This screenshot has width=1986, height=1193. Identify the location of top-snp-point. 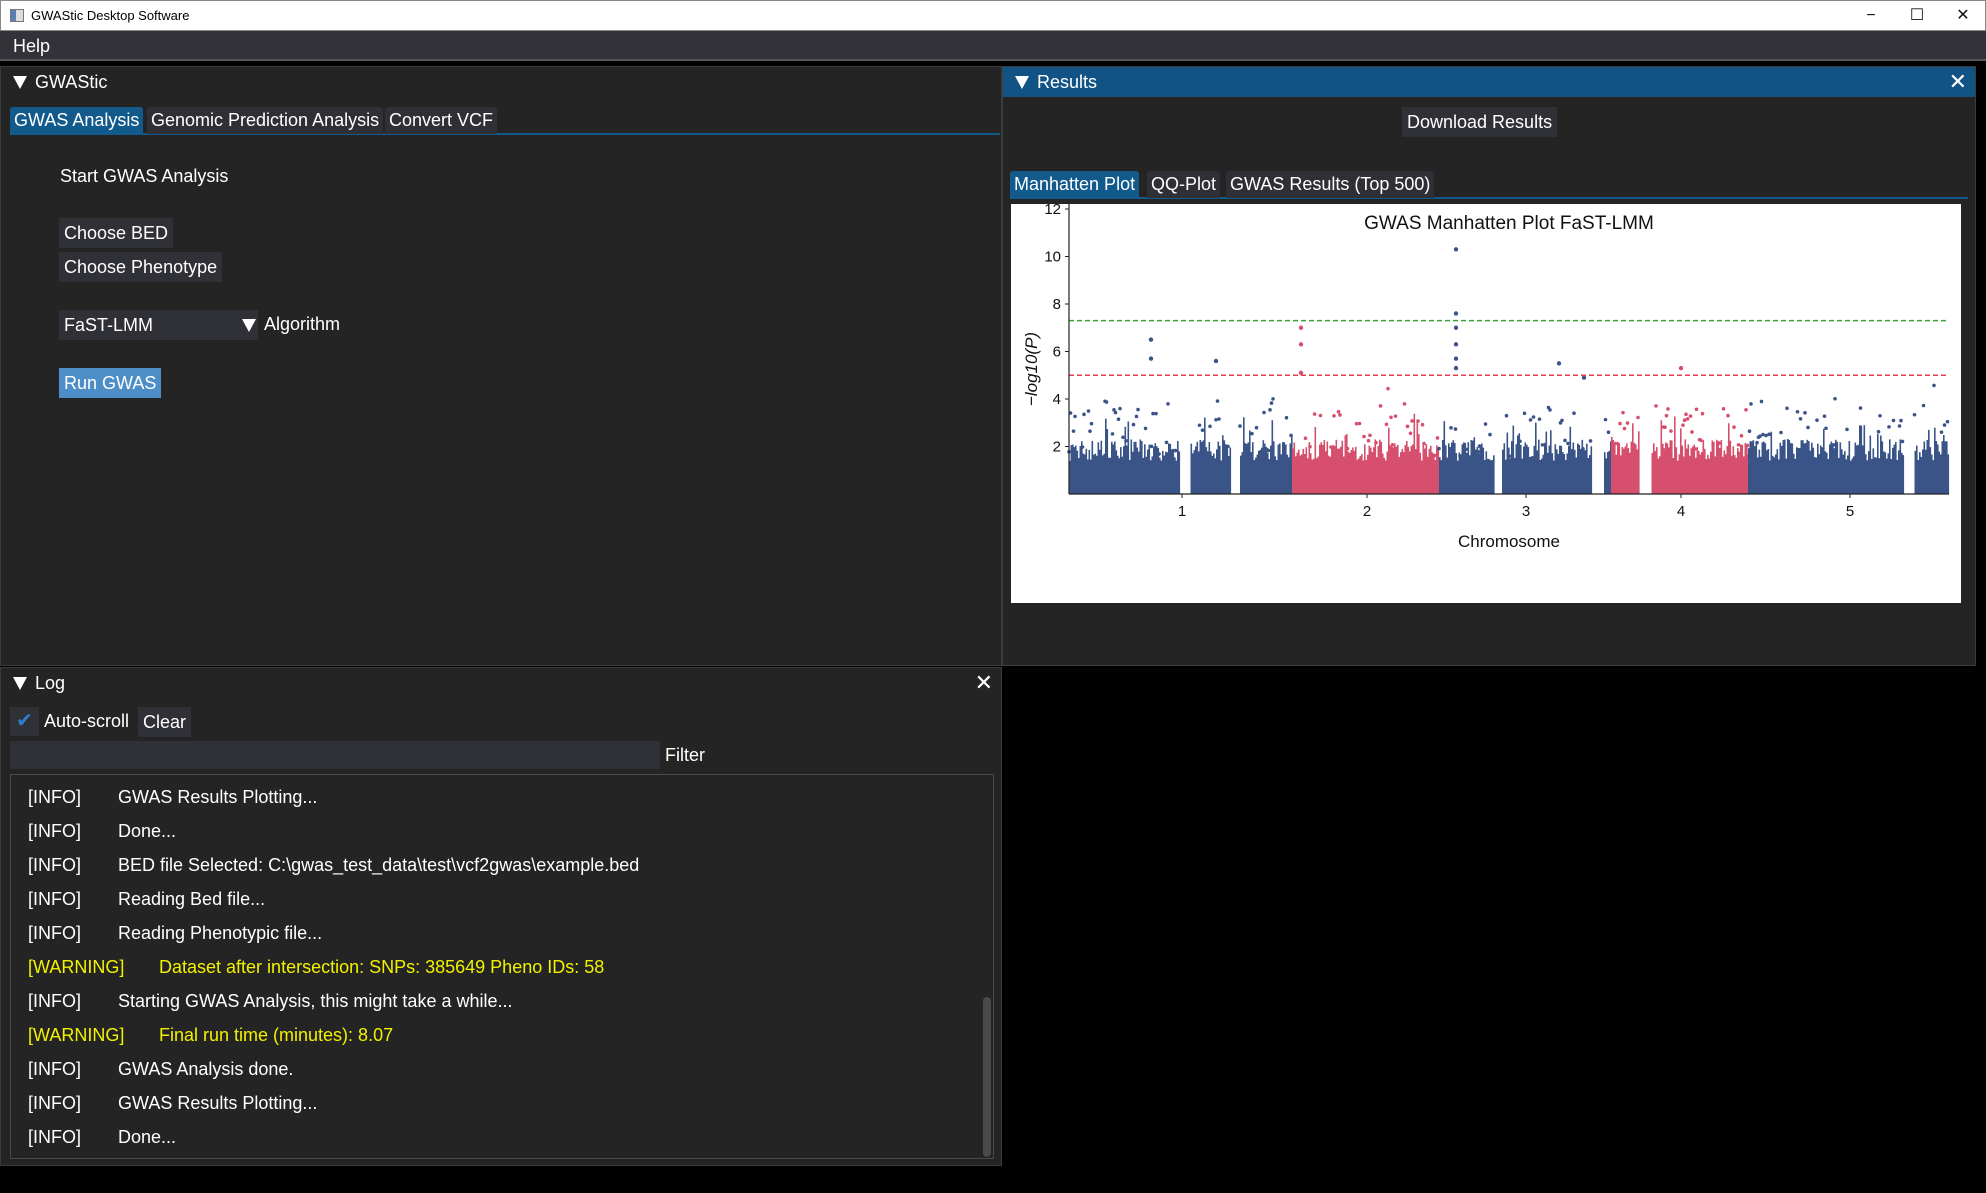
(1301, 327).